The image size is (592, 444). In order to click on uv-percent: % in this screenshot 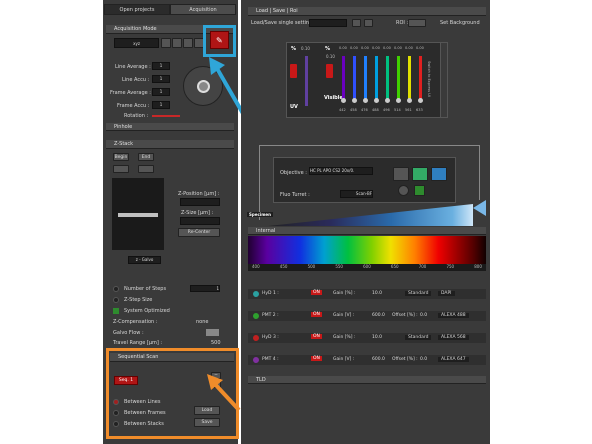, I will do `click(294, 49)`.